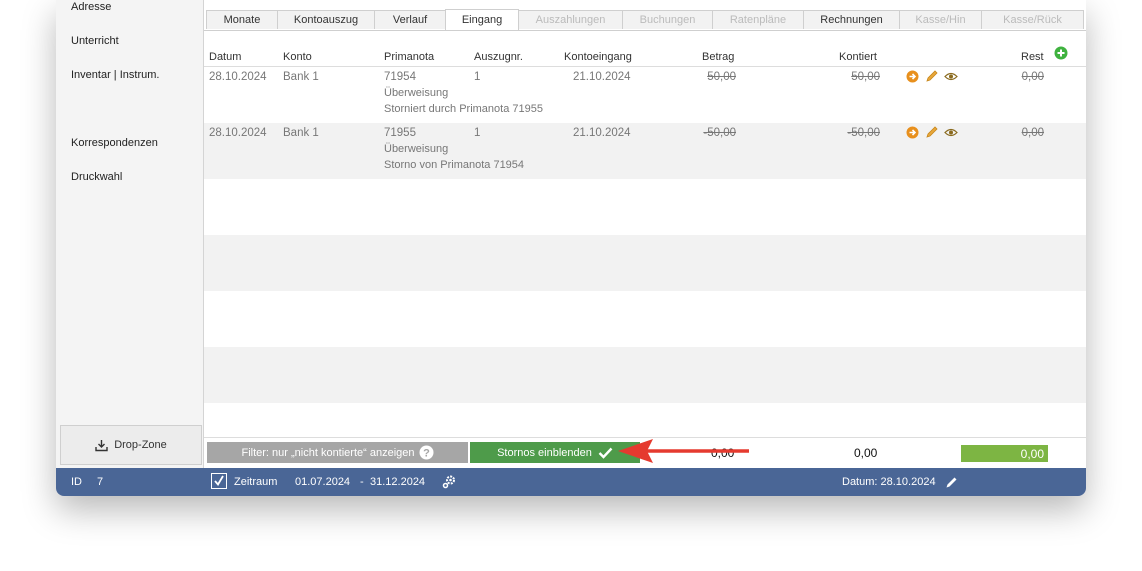 The width and height of the screenshot is (1142, 571). Describe the element at coordinates (866, 453) in the screenshot. I see `sum-kontiert: 0,00` at that location.